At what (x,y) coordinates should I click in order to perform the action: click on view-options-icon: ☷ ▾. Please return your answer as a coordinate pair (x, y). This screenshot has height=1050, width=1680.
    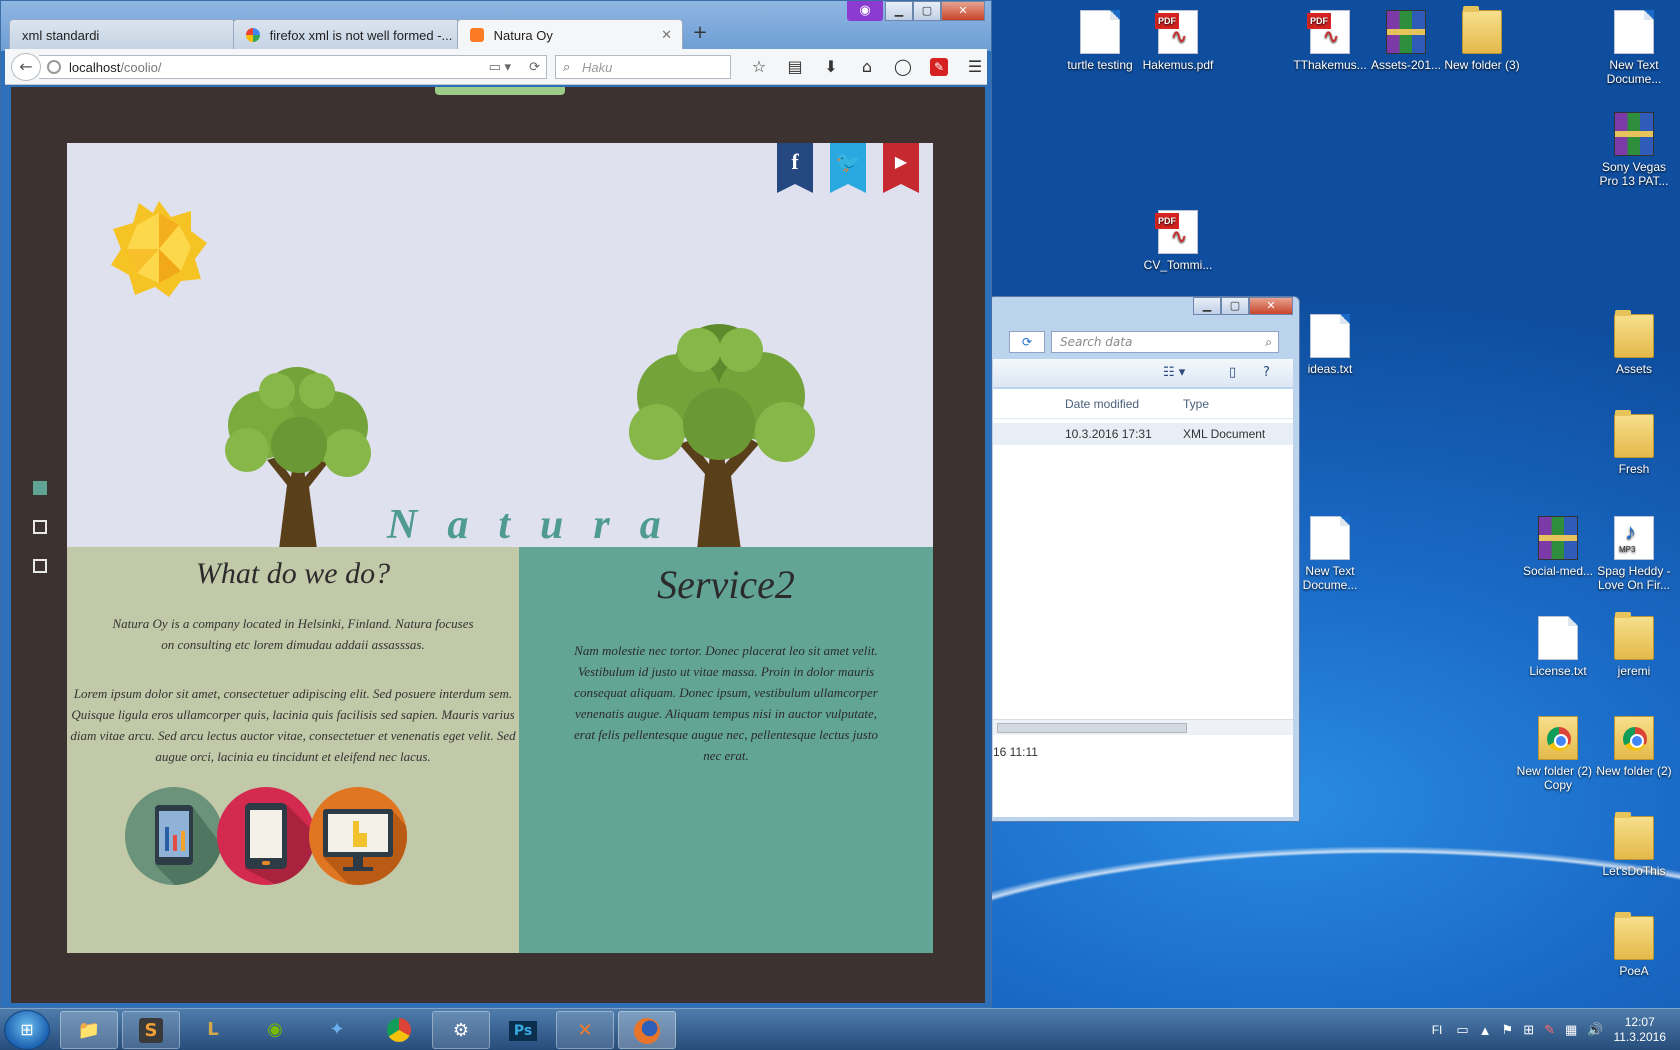
    Looking at the image, I should click on (1174, 372).